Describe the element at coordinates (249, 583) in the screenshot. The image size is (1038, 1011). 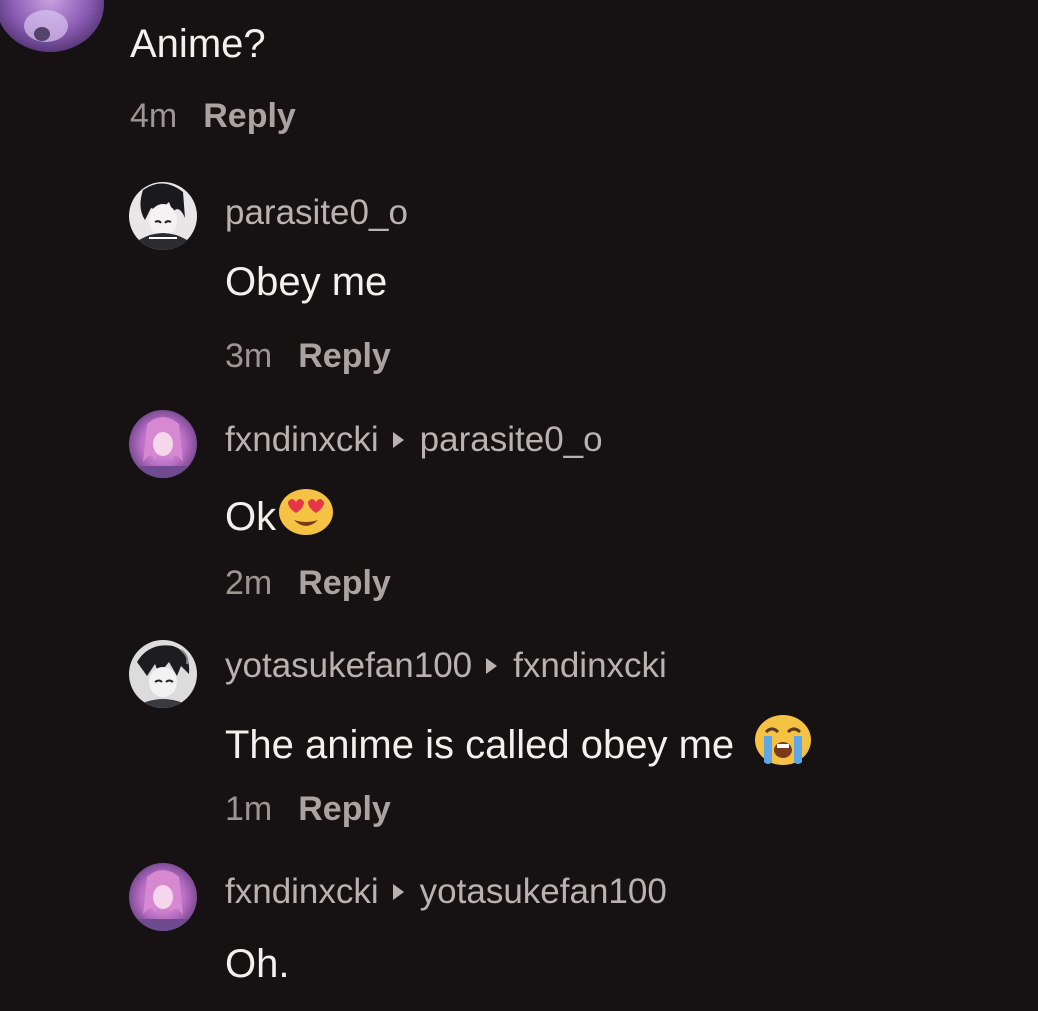
I see `comment-time: 2m` at that location.